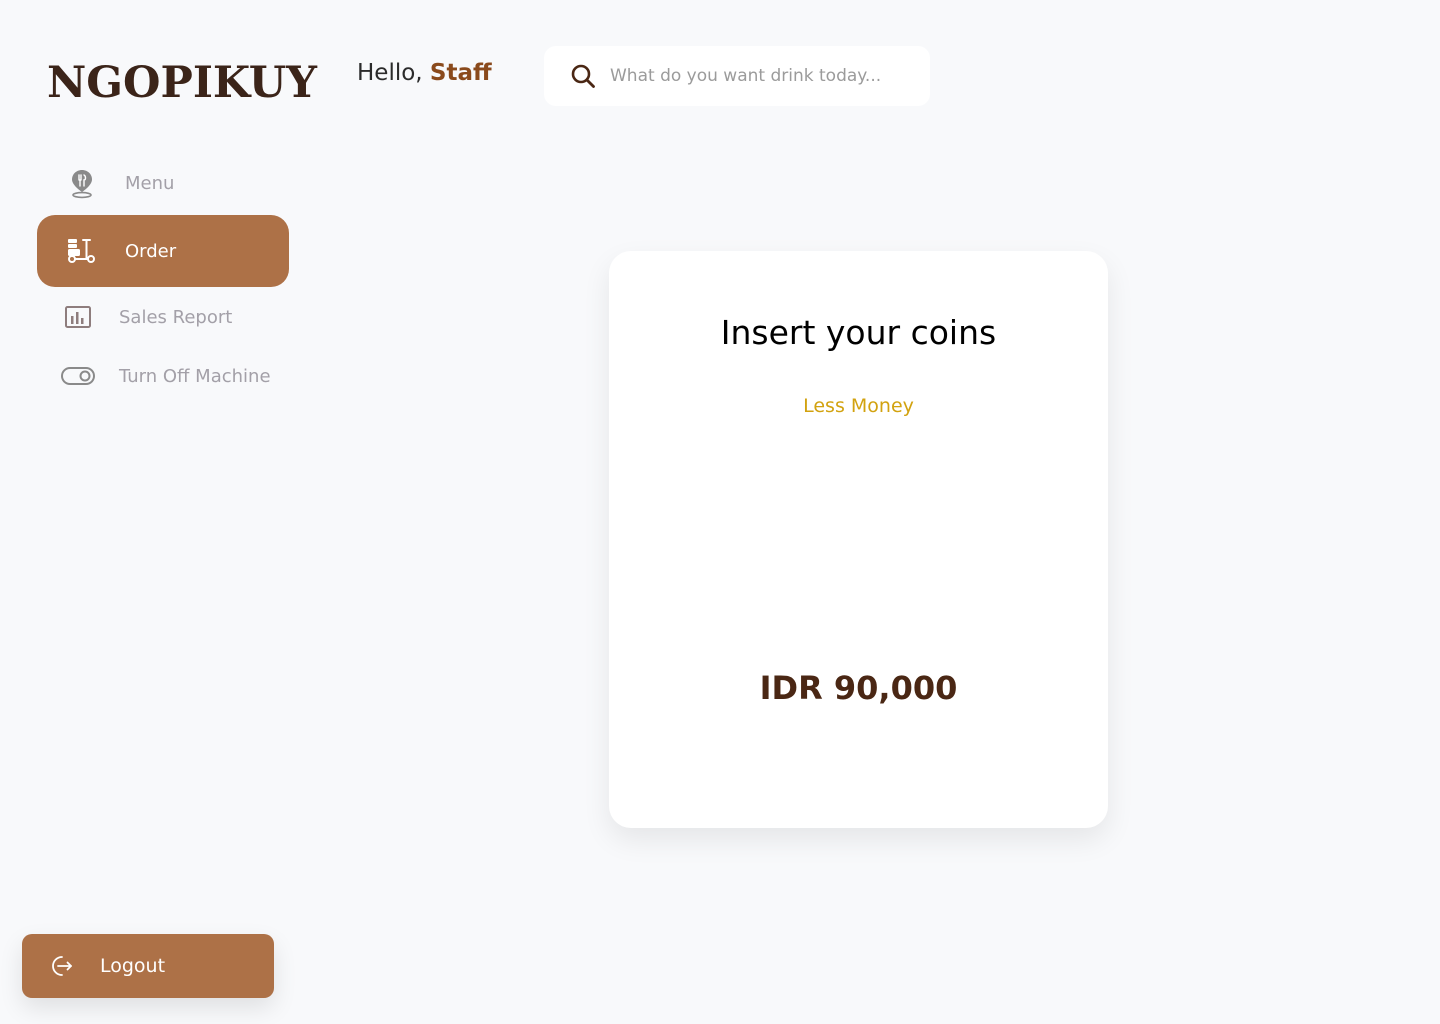 The height and width of the screenshot is (1024, 1440). Describe the element at coordinates (150, 183) in the screenshot. I see `sidebar-item-label: Menu` at that location.